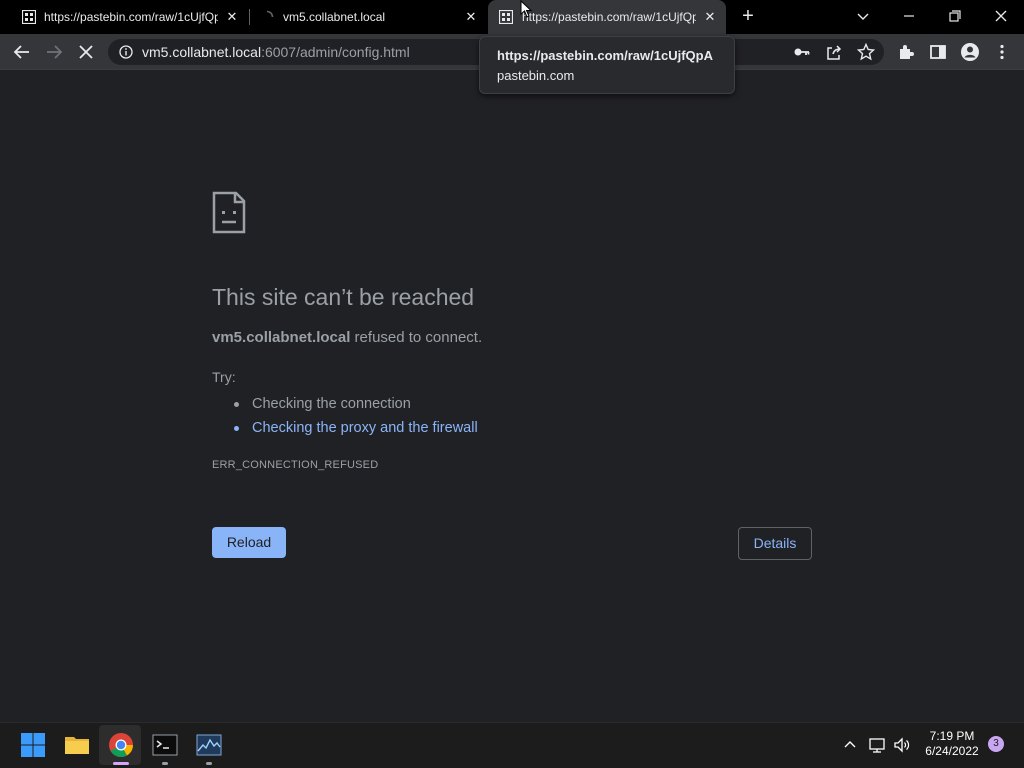 This screenshot has width=1024, height=768. I want to click on new-tab-button: +, so click(748, 16).